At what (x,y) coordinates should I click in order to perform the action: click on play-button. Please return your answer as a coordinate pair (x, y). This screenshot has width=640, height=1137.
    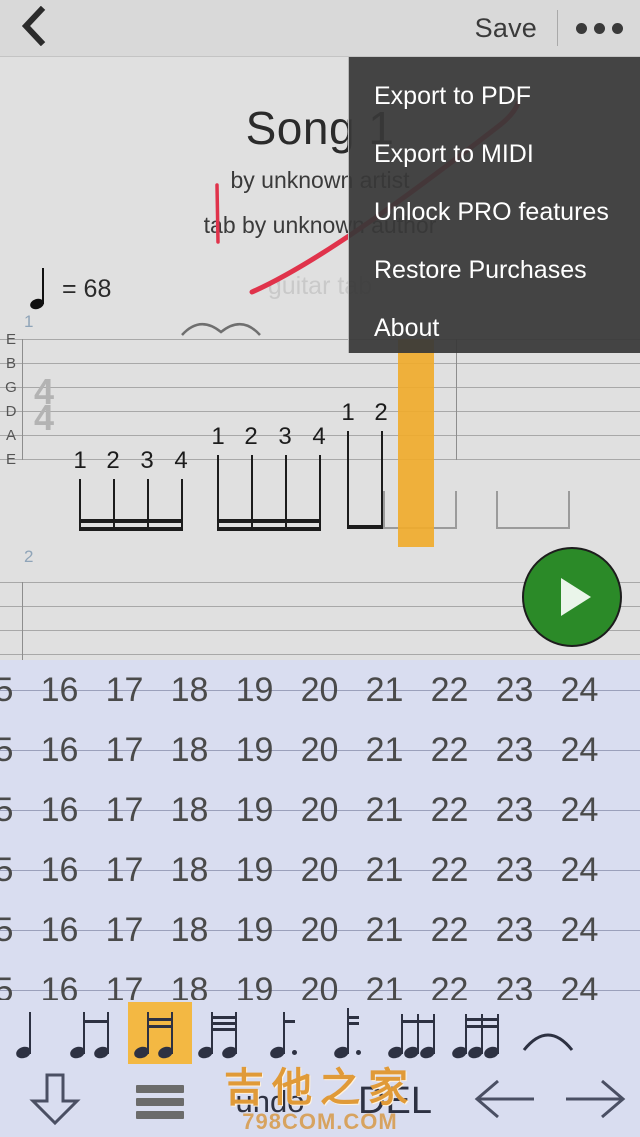
    Looking at the image, I should click on (572, 597).